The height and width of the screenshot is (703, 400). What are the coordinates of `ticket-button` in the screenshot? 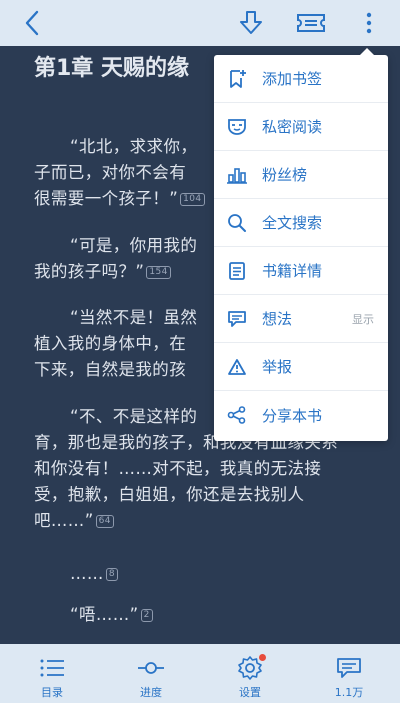 It's located at (311, 23).